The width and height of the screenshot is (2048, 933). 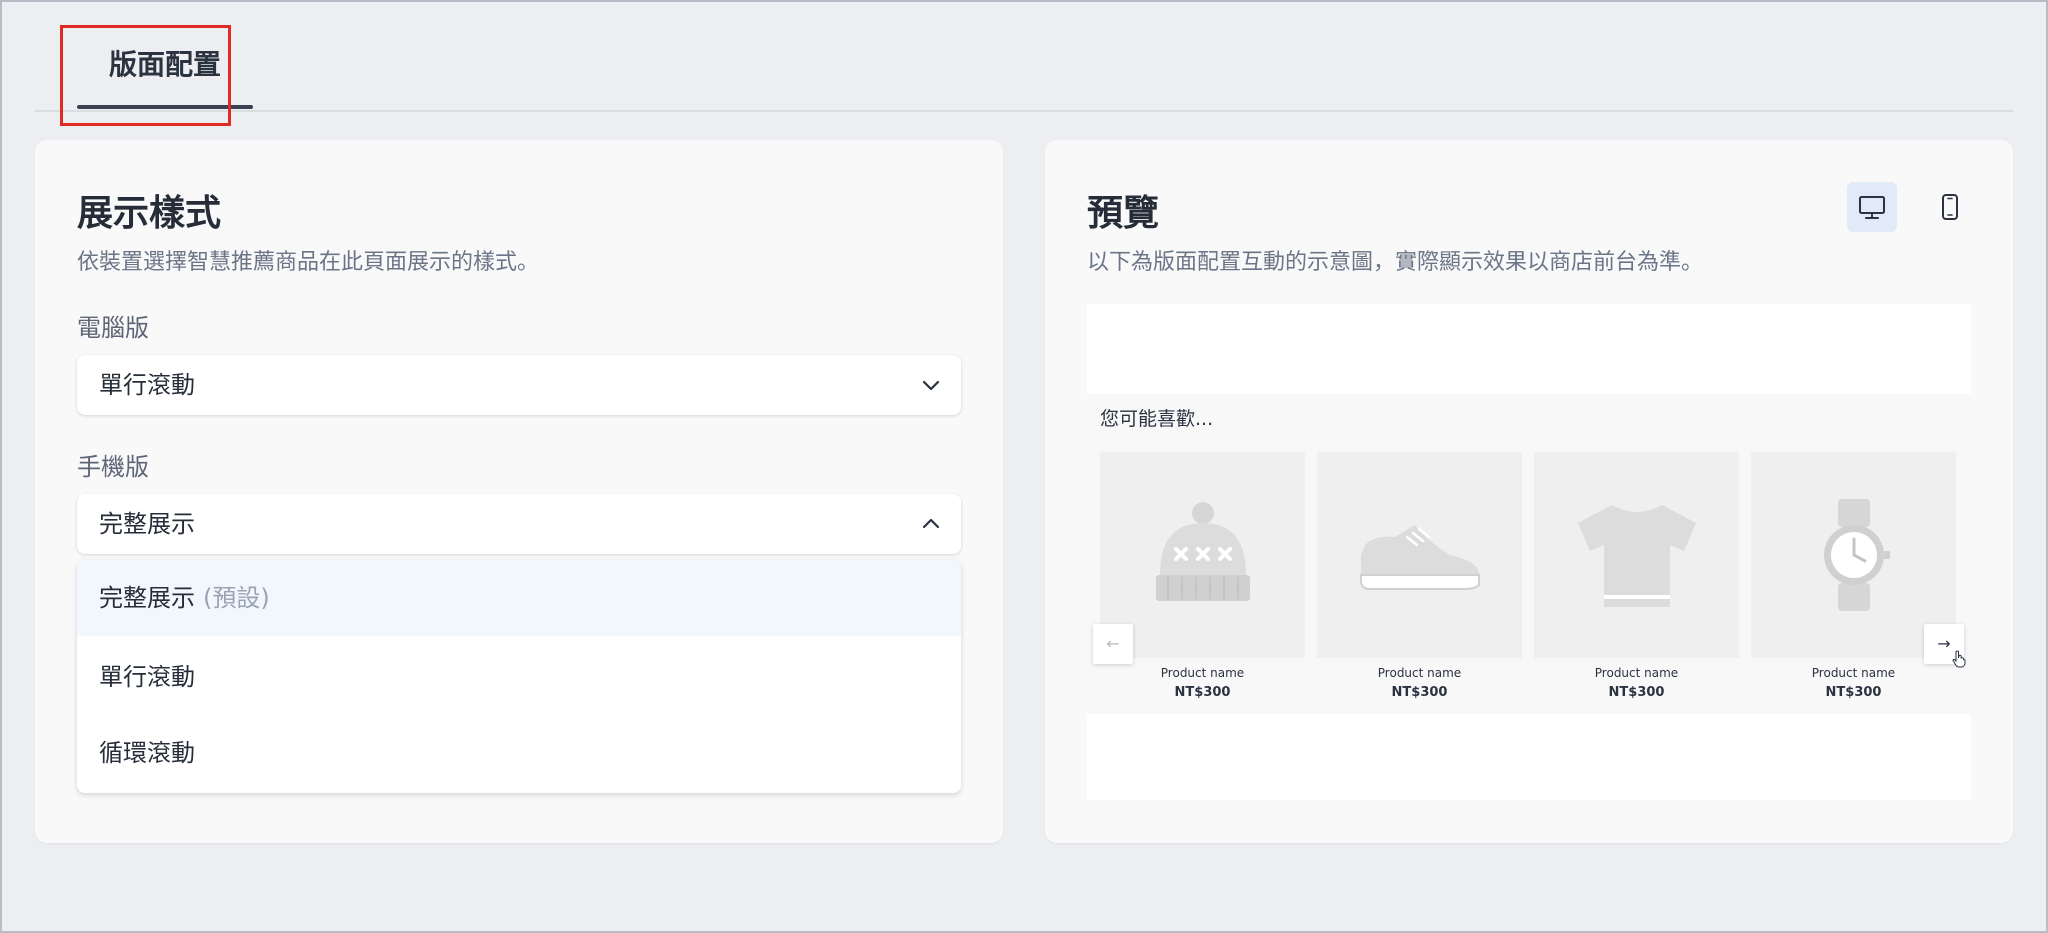 What do you see at coordinates (931, 523) in the screenshot?
I see `chevron-up-icon` at bounding box center [931, 523].